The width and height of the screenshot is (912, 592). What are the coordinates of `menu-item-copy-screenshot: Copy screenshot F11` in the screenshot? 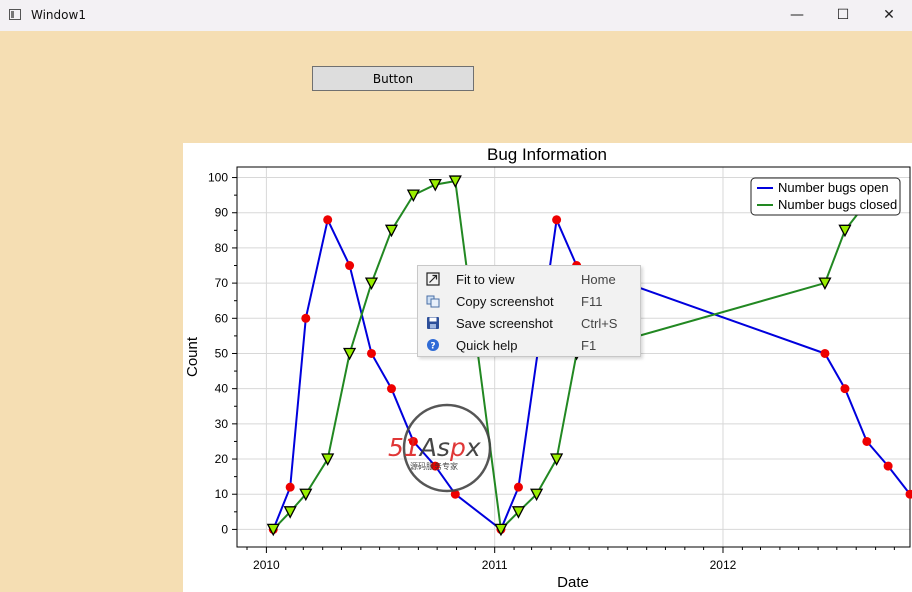 It's located at (529, 301).